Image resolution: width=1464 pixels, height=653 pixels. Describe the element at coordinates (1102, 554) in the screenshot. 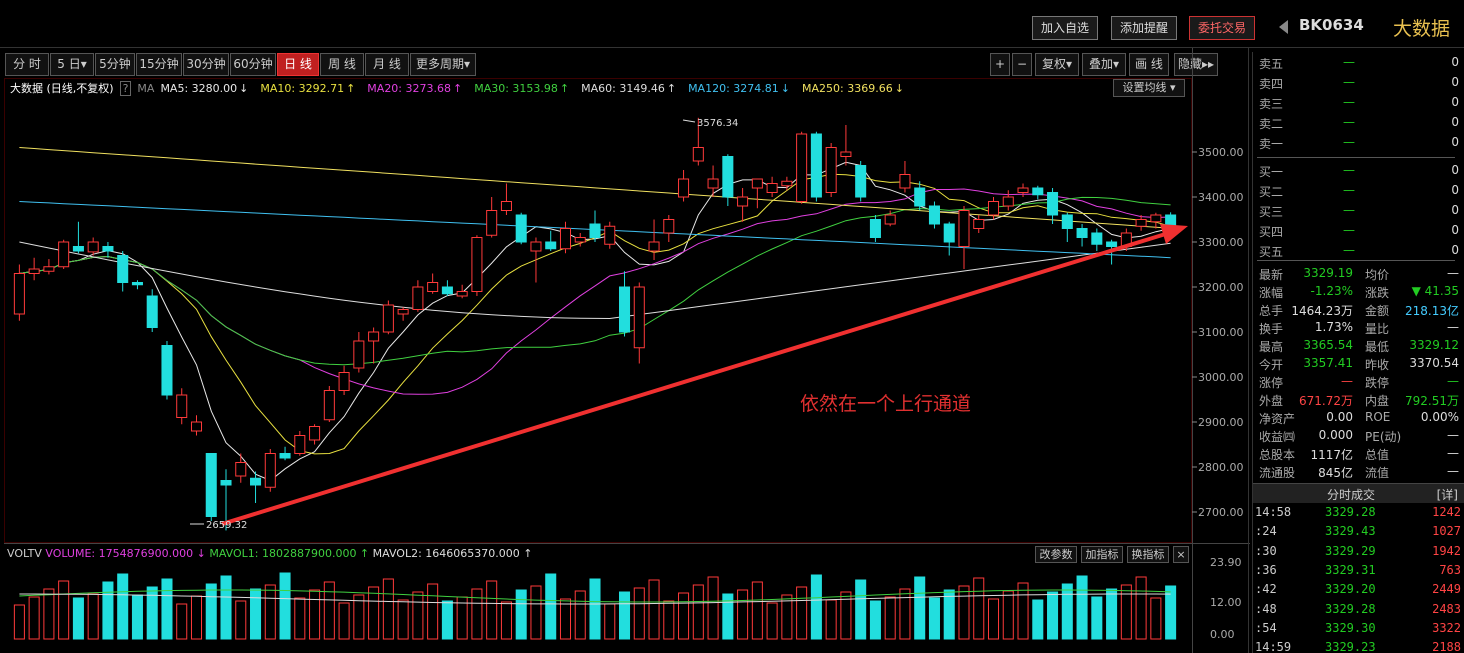

I see `add-indicator-button: 加指标` at that location.